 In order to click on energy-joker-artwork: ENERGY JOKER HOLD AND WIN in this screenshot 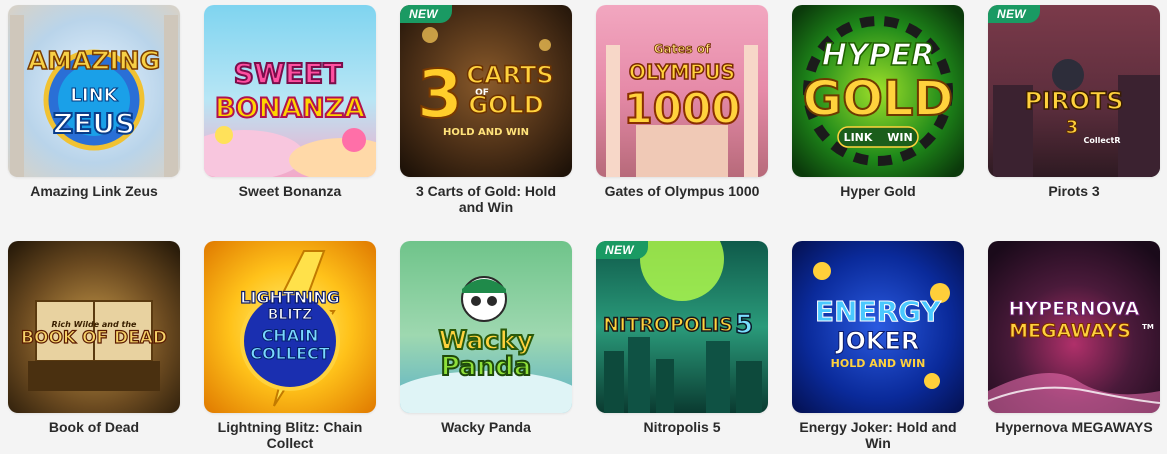, I will do `click(878, 327)`.